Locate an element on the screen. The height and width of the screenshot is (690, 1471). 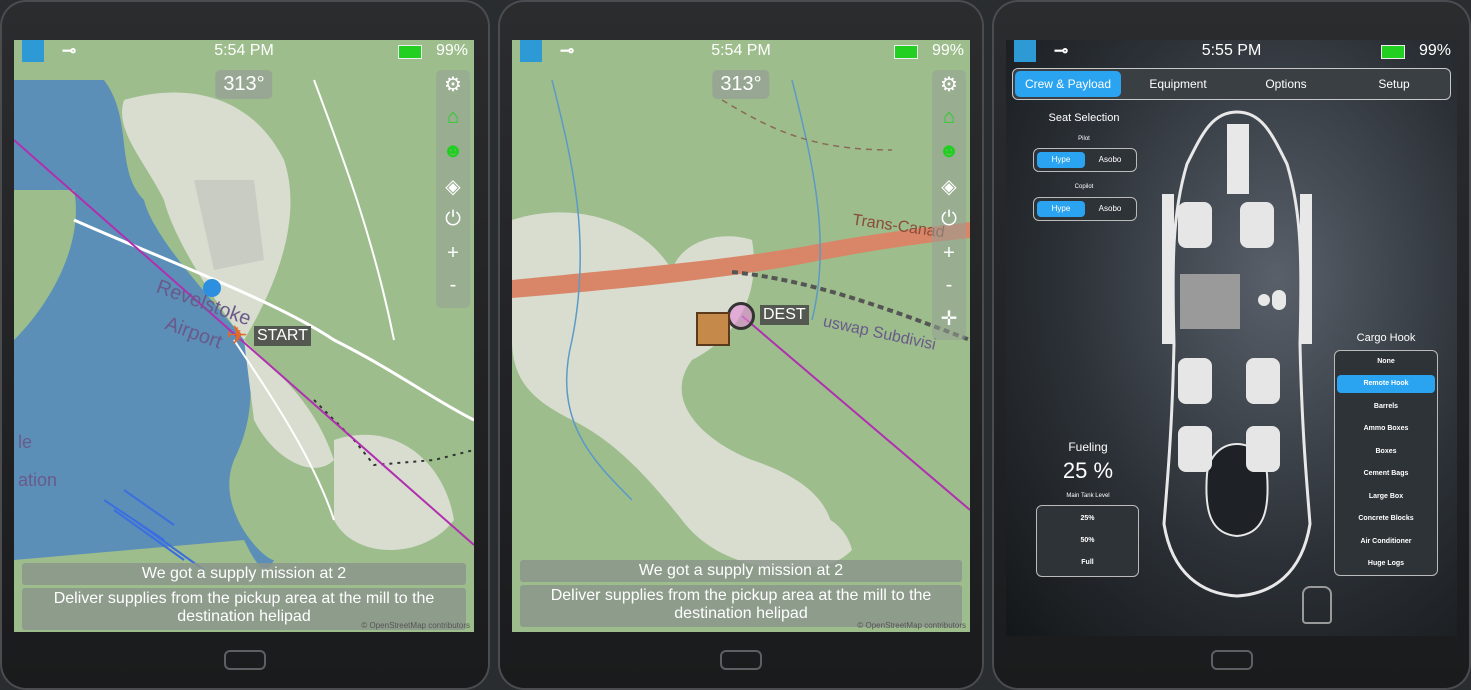
fuel-option-full: Full is located at coordinates (1087, 563).